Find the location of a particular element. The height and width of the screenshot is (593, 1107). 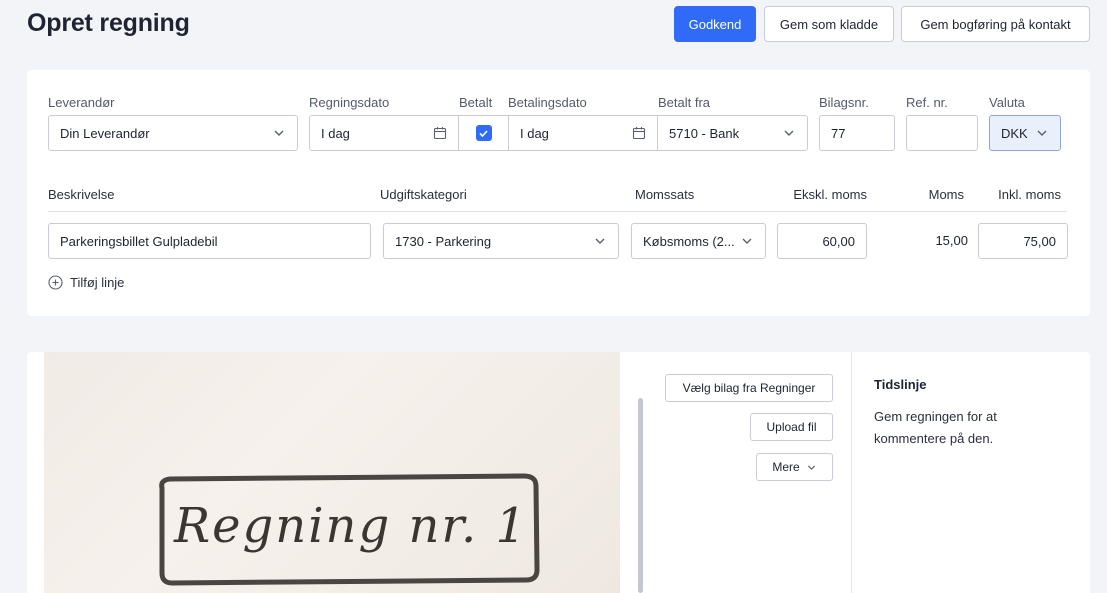

invoice-date-label: Regningsdato is located at coordinates (349, 102).